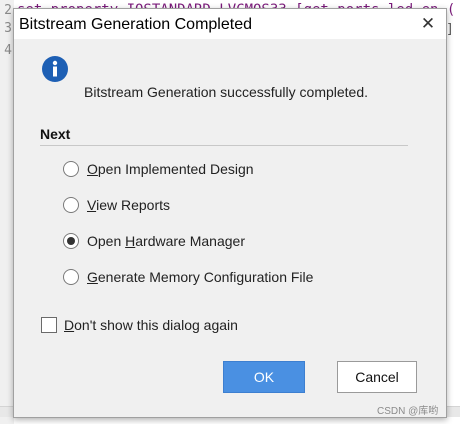 This screenshot has width=460, height=424. Describe the element at coordinates (170, 169) in the screenshot. I see `option-label: Open Implemented Design` at that location.